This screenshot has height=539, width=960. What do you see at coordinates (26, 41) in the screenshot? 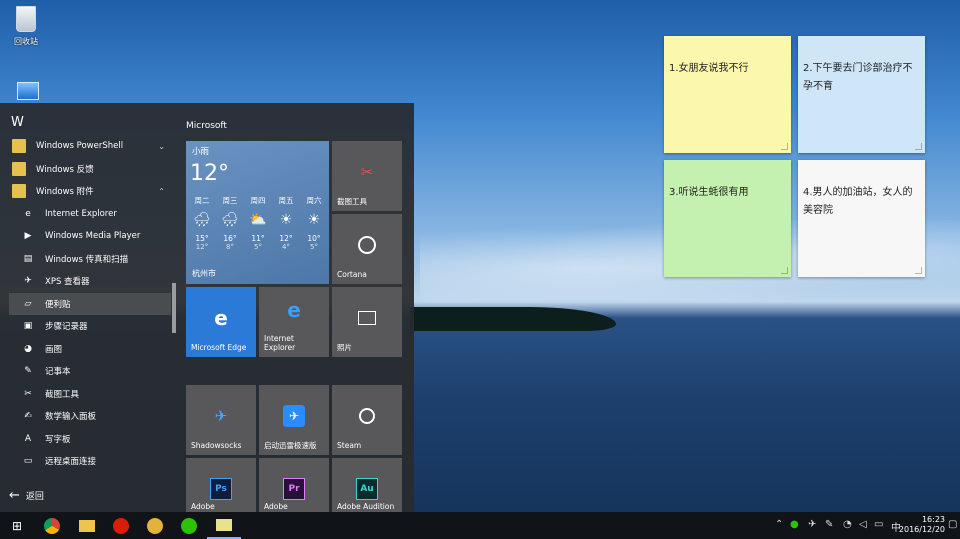
I see `recycle-bin-label: 回收站` at bounding box center [26, 41].